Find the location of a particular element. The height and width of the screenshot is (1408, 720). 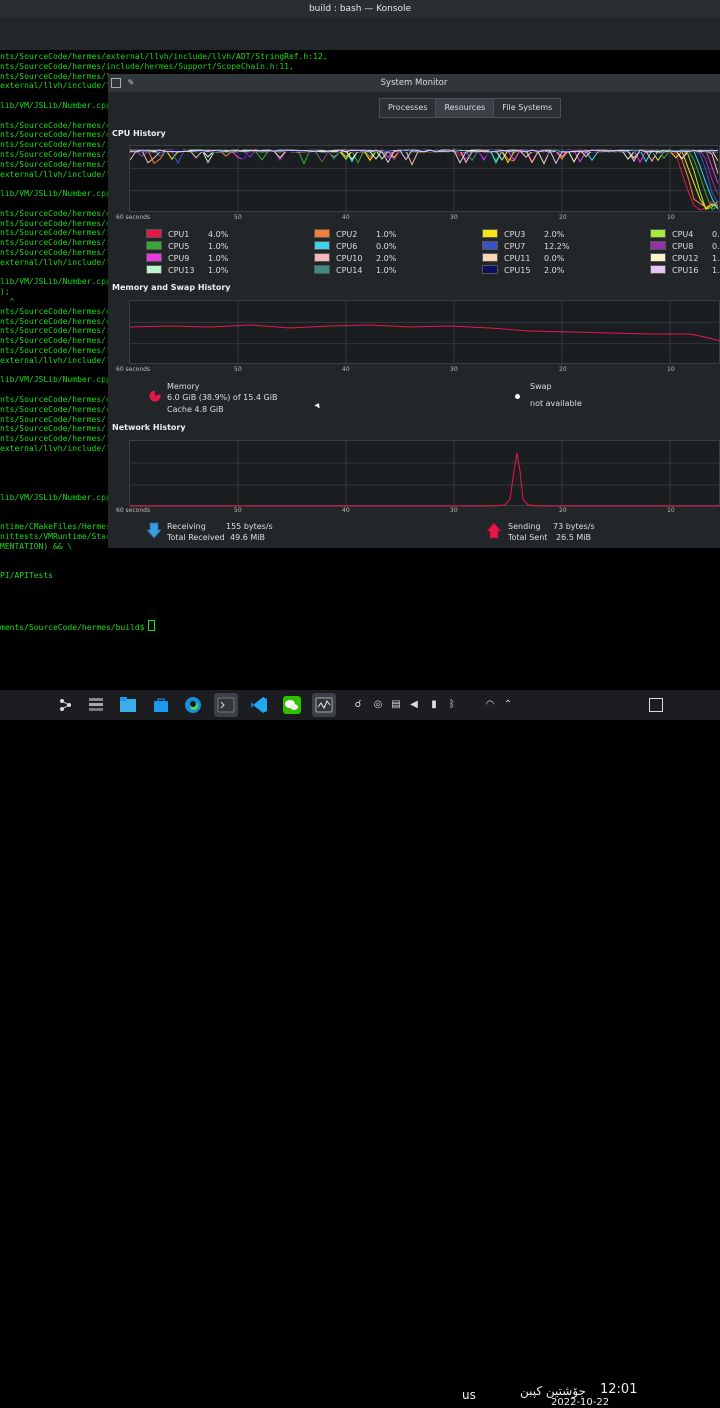

cpu-legend-item: CPU11 0.0% is located at coordinates (523, 258).